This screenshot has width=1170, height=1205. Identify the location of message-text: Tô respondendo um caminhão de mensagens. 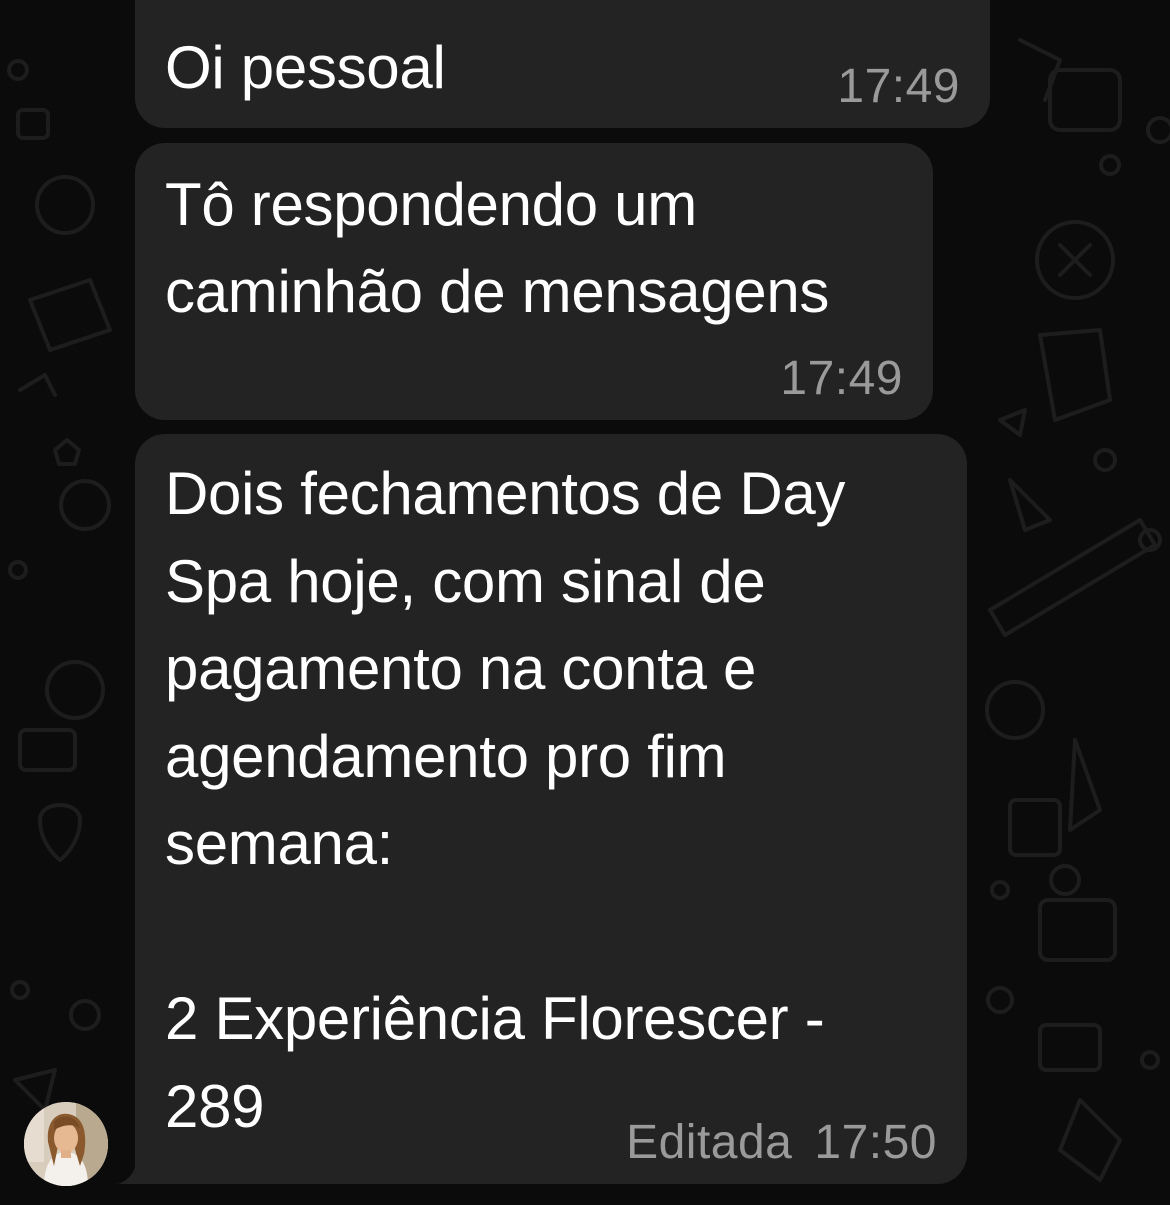
(497, 248).